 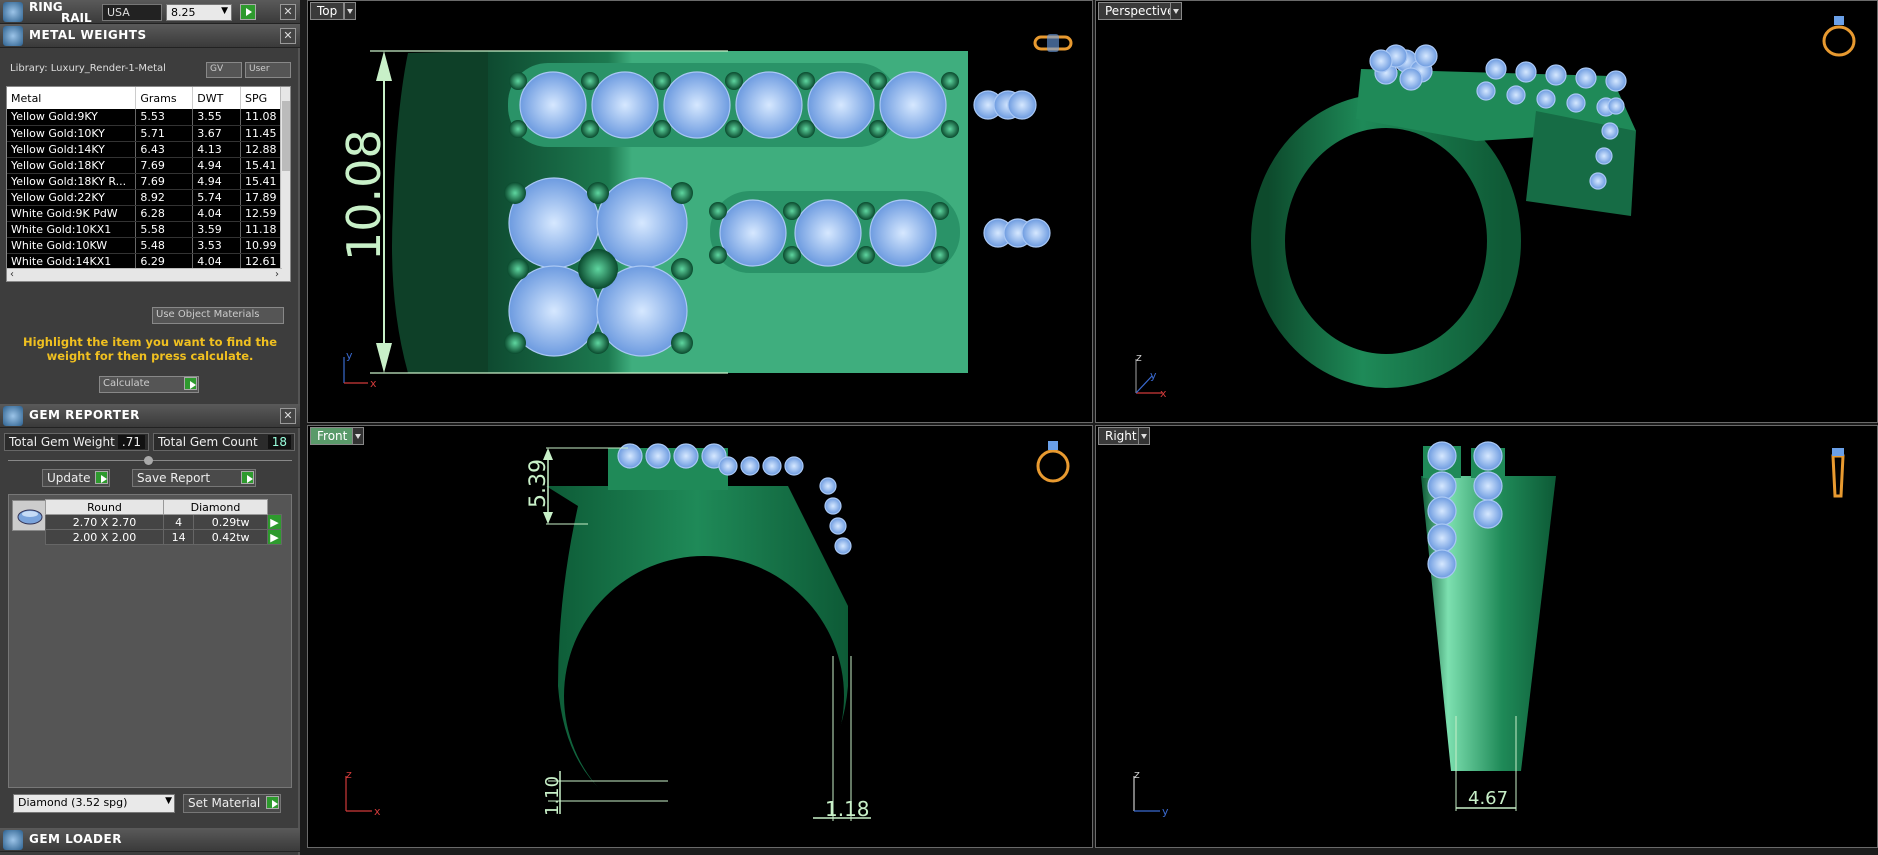 I want to click on perspective-view-tab: Perspective, so click(x=1140, y=11).